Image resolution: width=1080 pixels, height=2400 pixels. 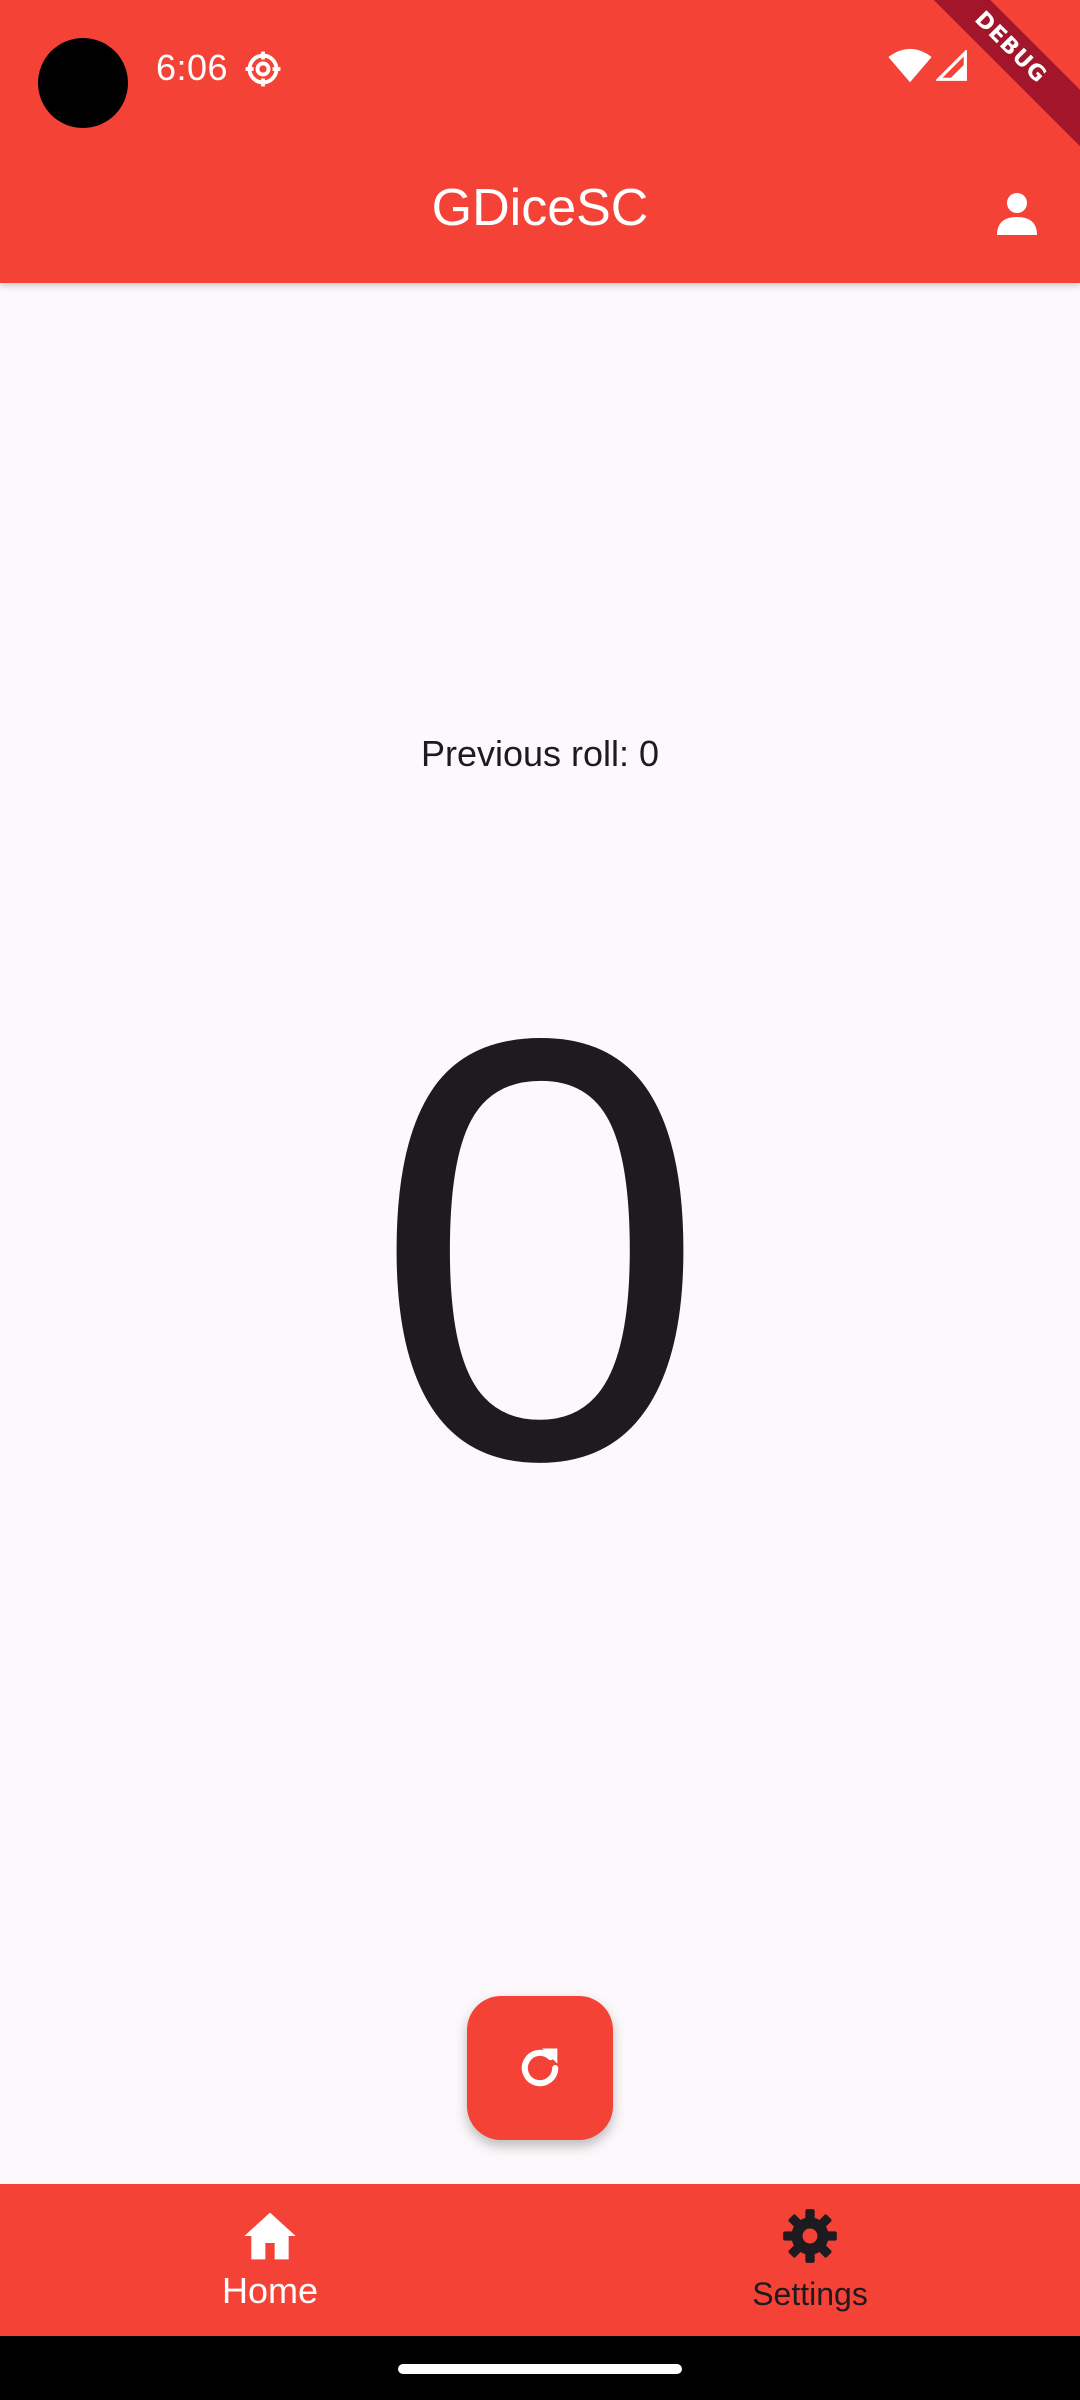 What do you see at coordinates (83, 83) in the screenshot?
I see `camera-cutout` at bounding box center [83, 83].